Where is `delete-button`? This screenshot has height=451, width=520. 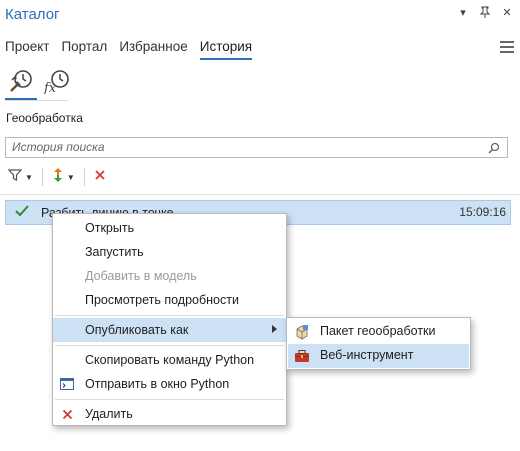
delete-button is located at coordinates (100, 177).